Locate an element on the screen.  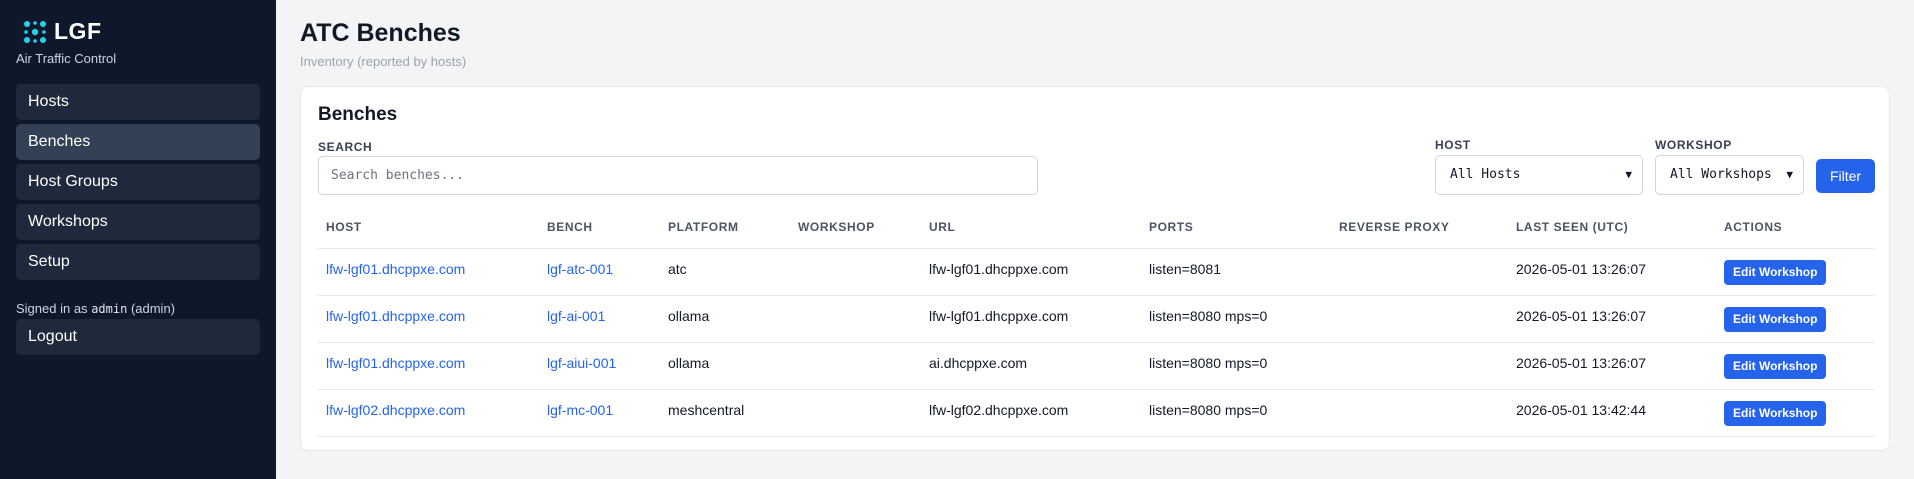
bench-link: lgf-ai-001 is located at coordinates (576, 316).